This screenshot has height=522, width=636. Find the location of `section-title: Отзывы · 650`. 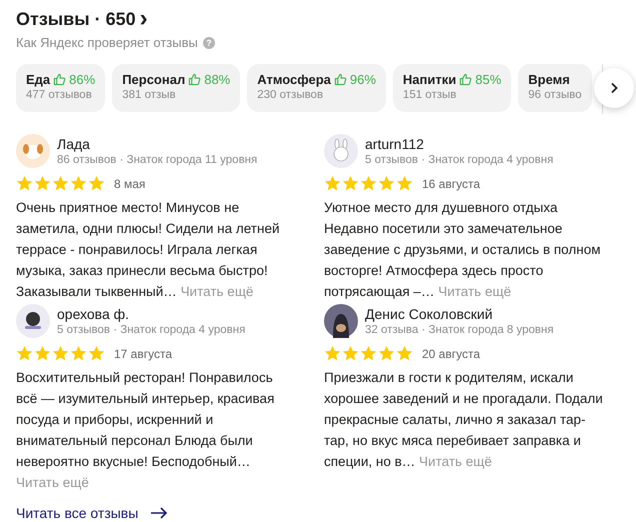

section-title: Отзывы · 650 is located at coordinates (76, 19).